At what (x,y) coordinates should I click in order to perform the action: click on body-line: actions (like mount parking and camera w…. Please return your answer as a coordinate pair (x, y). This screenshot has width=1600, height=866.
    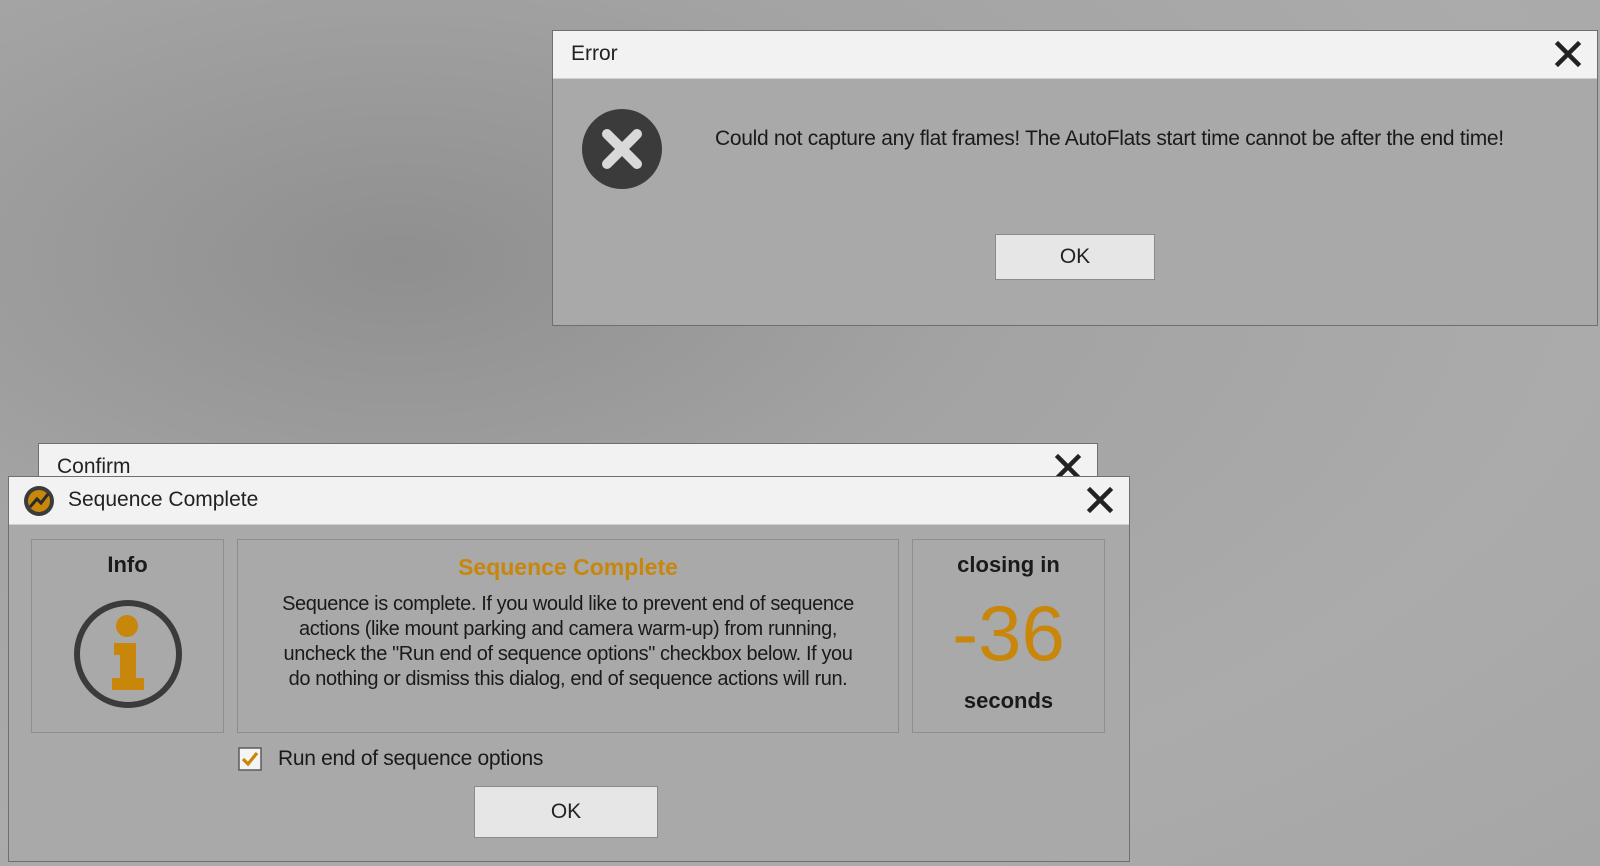
    Looking at the image, I should click on (568, 629).